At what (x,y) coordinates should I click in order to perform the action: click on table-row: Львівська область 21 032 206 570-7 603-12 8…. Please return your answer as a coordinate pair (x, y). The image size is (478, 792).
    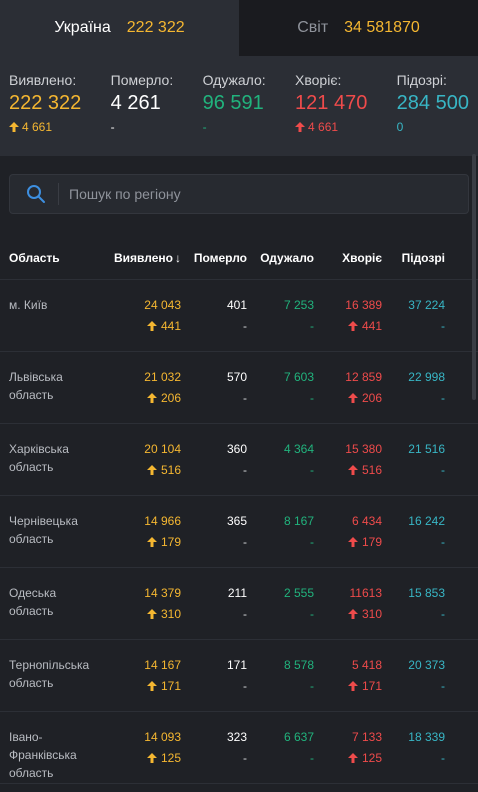
    Looking at the image, I should click on (239, 388).